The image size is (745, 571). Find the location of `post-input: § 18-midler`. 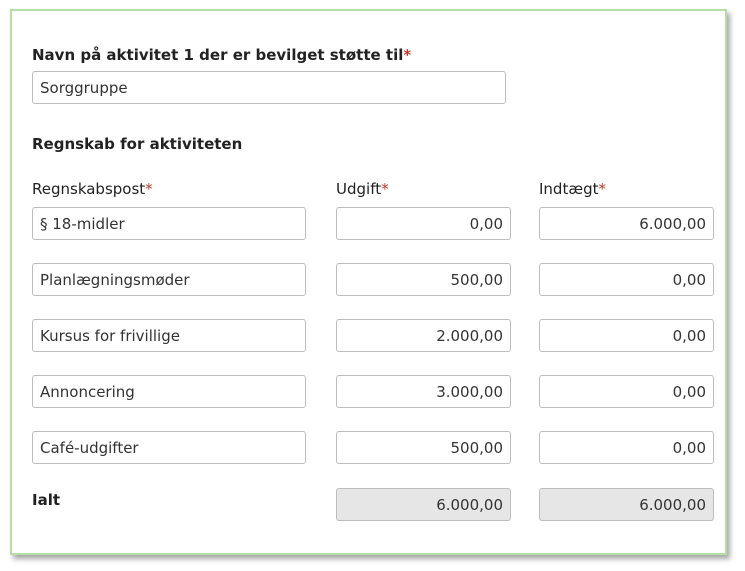

post-input: § 18-midler is located at coordinates (169, 223).